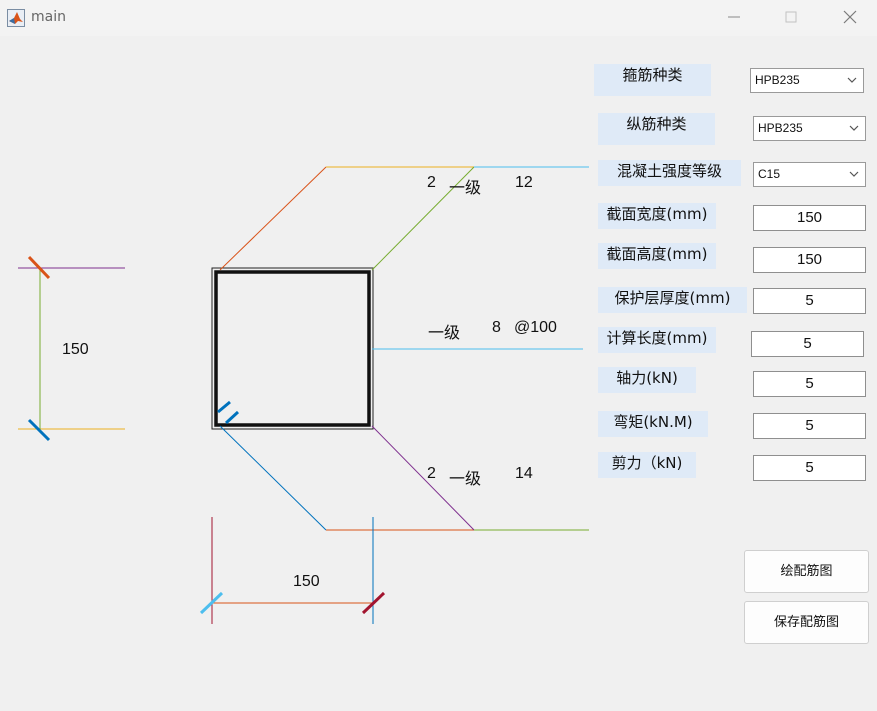 This screenshot has height=711, width=877. Describe the element at coordinates (496, 327) in the screenshot. I see `stirrup-diameter: 8` at that location.